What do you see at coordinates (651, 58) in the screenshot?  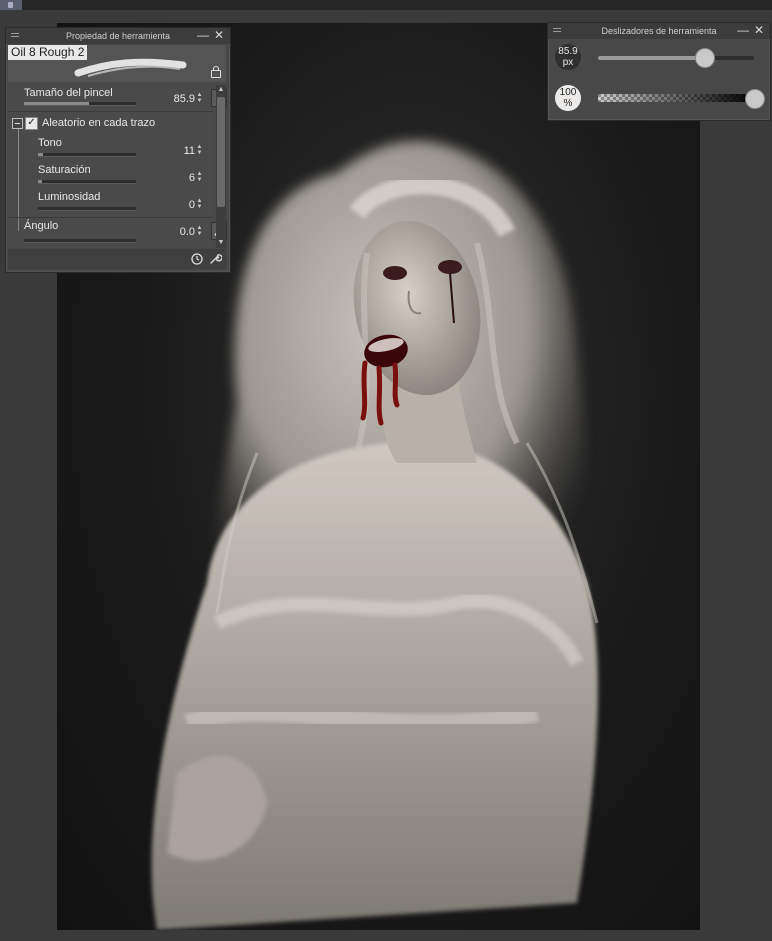 I see `size-slider-fill` at bounding box center [651, 58].